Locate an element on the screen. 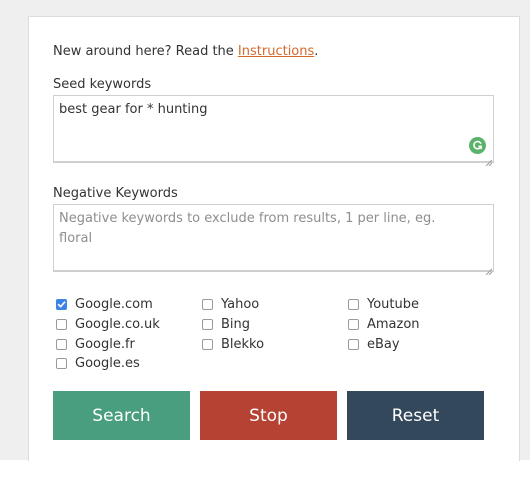  engine-label: eBay is located at coordinates (383, 344).